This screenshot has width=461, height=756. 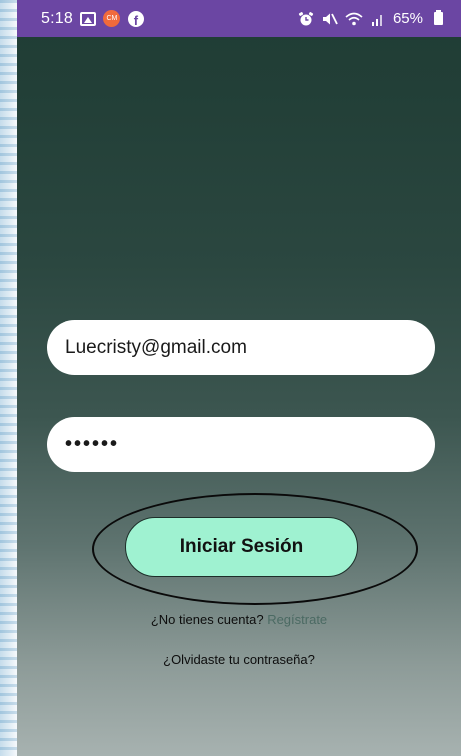 What do you see at coordinates (241, 347) in the screenshot?
I see `email-input` at bounding box center [241, 347].